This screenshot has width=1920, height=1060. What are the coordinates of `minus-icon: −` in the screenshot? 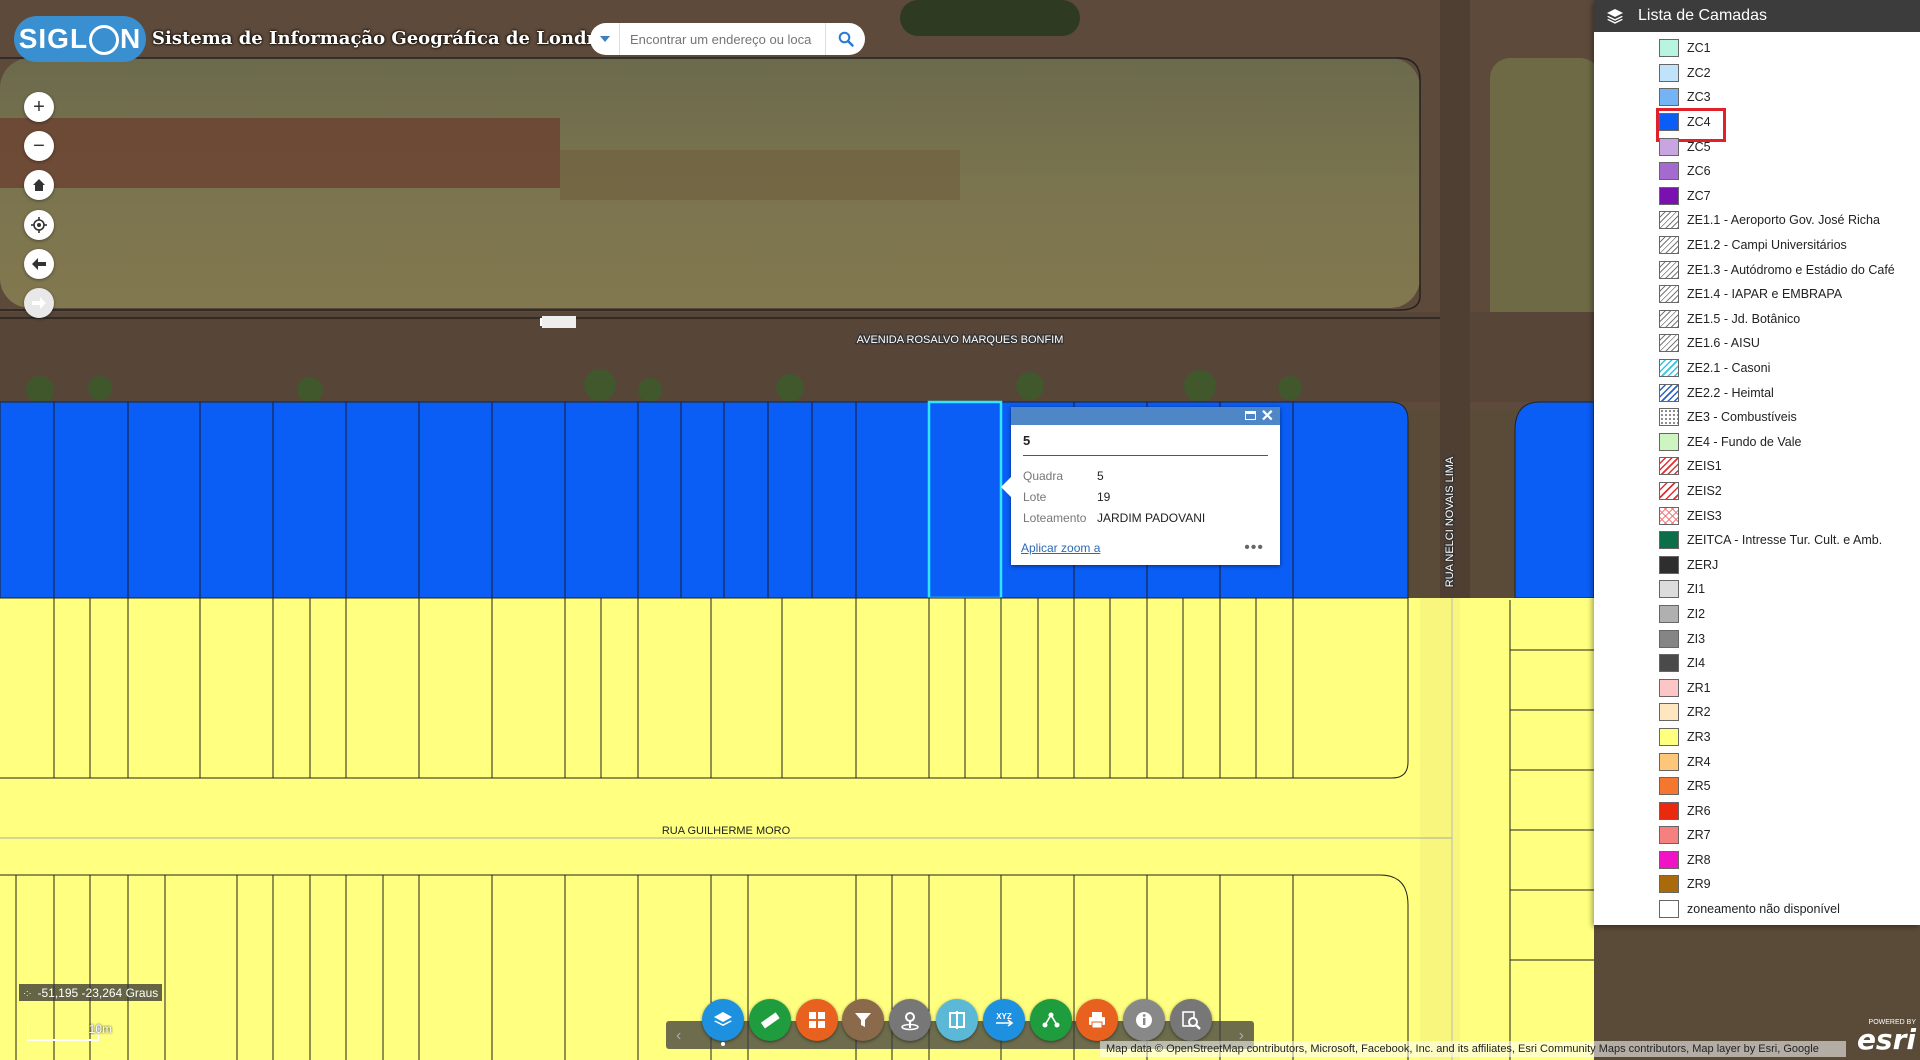 It's located at (39, 145).